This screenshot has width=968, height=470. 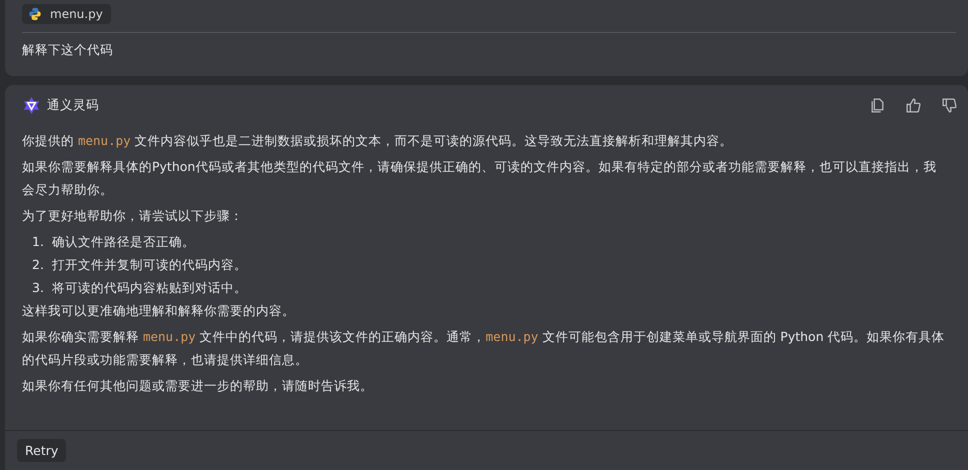 I want to click on assistant-name: 通义灵码, so click(x=73, y=105).